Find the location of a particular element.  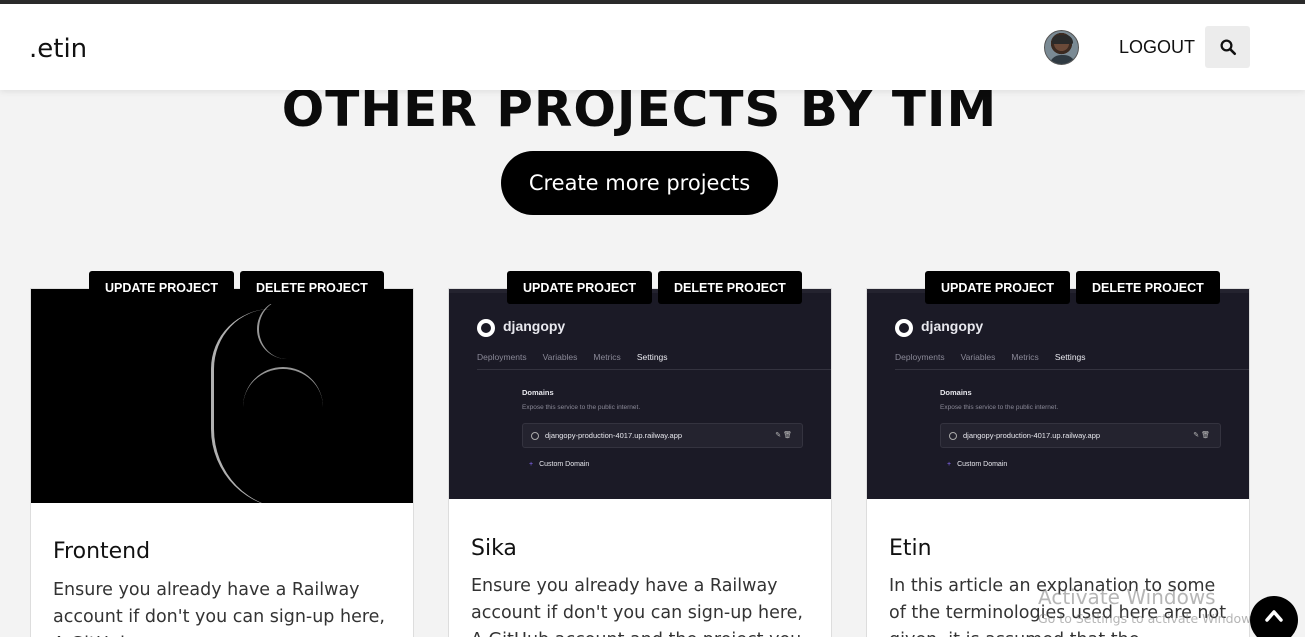

scroll-to-top-button is located at coordinates (1274, 616).